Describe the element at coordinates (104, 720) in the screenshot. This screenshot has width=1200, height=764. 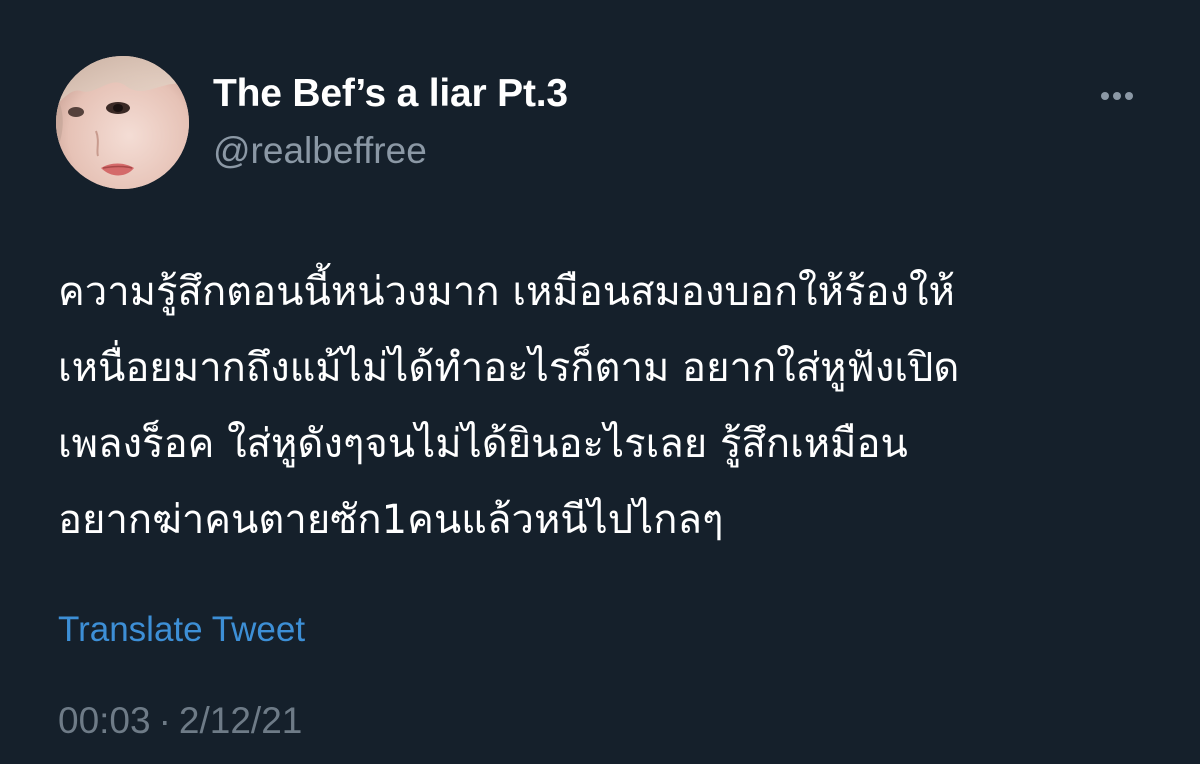
I see `tweet-time: 00:03` at that location.